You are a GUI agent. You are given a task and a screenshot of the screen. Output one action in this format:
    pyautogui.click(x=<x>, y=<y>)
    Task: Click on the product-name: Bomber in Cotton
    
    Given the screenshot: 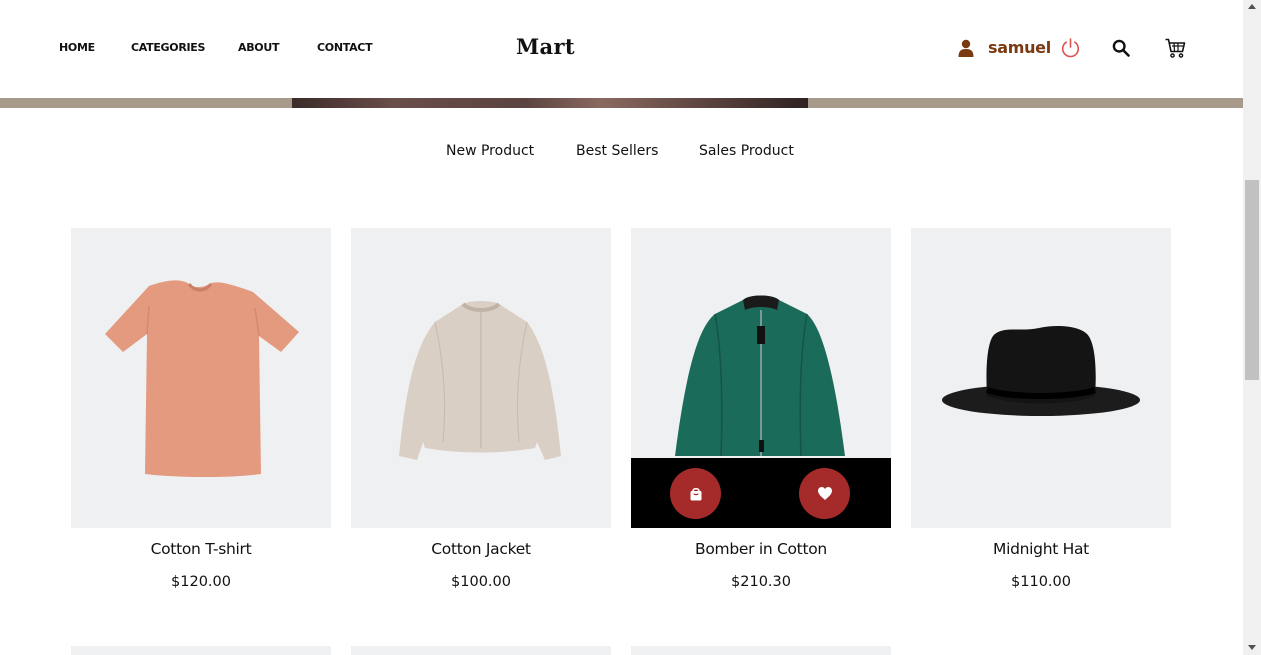 What is the action you would take?
    pyautogui.click(x=761, y=549)
    